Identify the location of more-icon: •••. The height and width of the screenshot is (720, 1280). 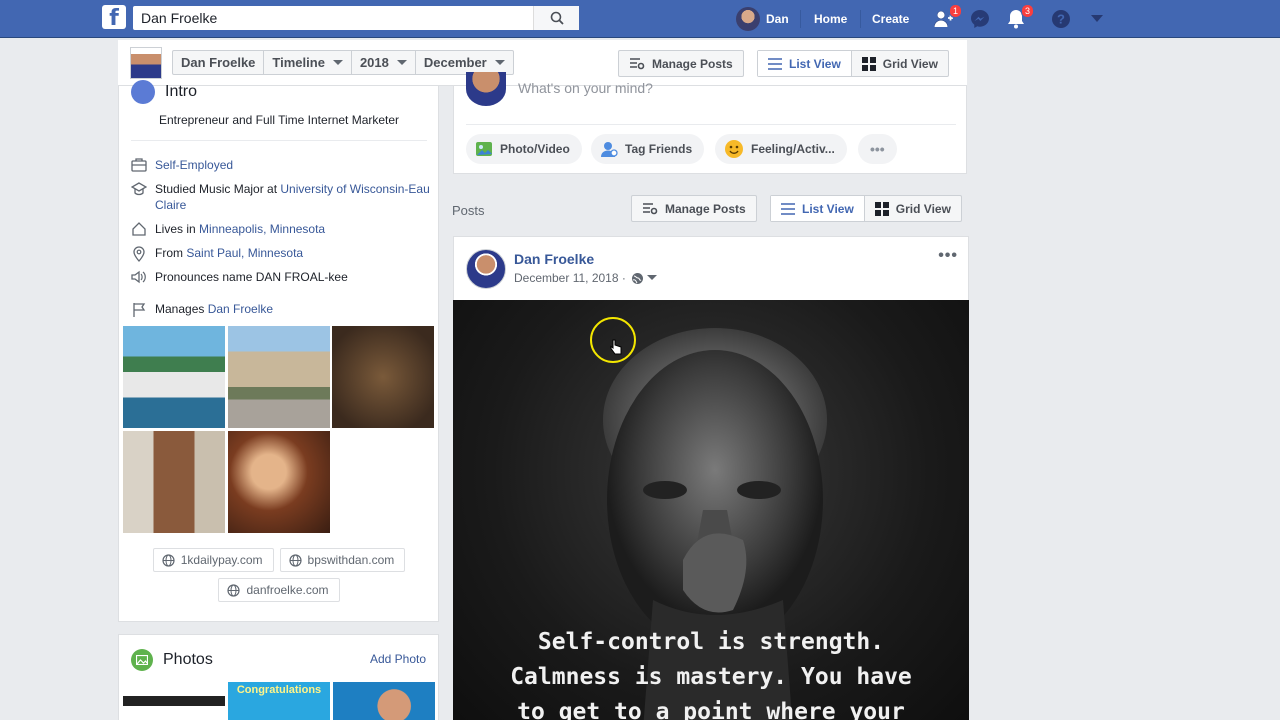
(877, 149).